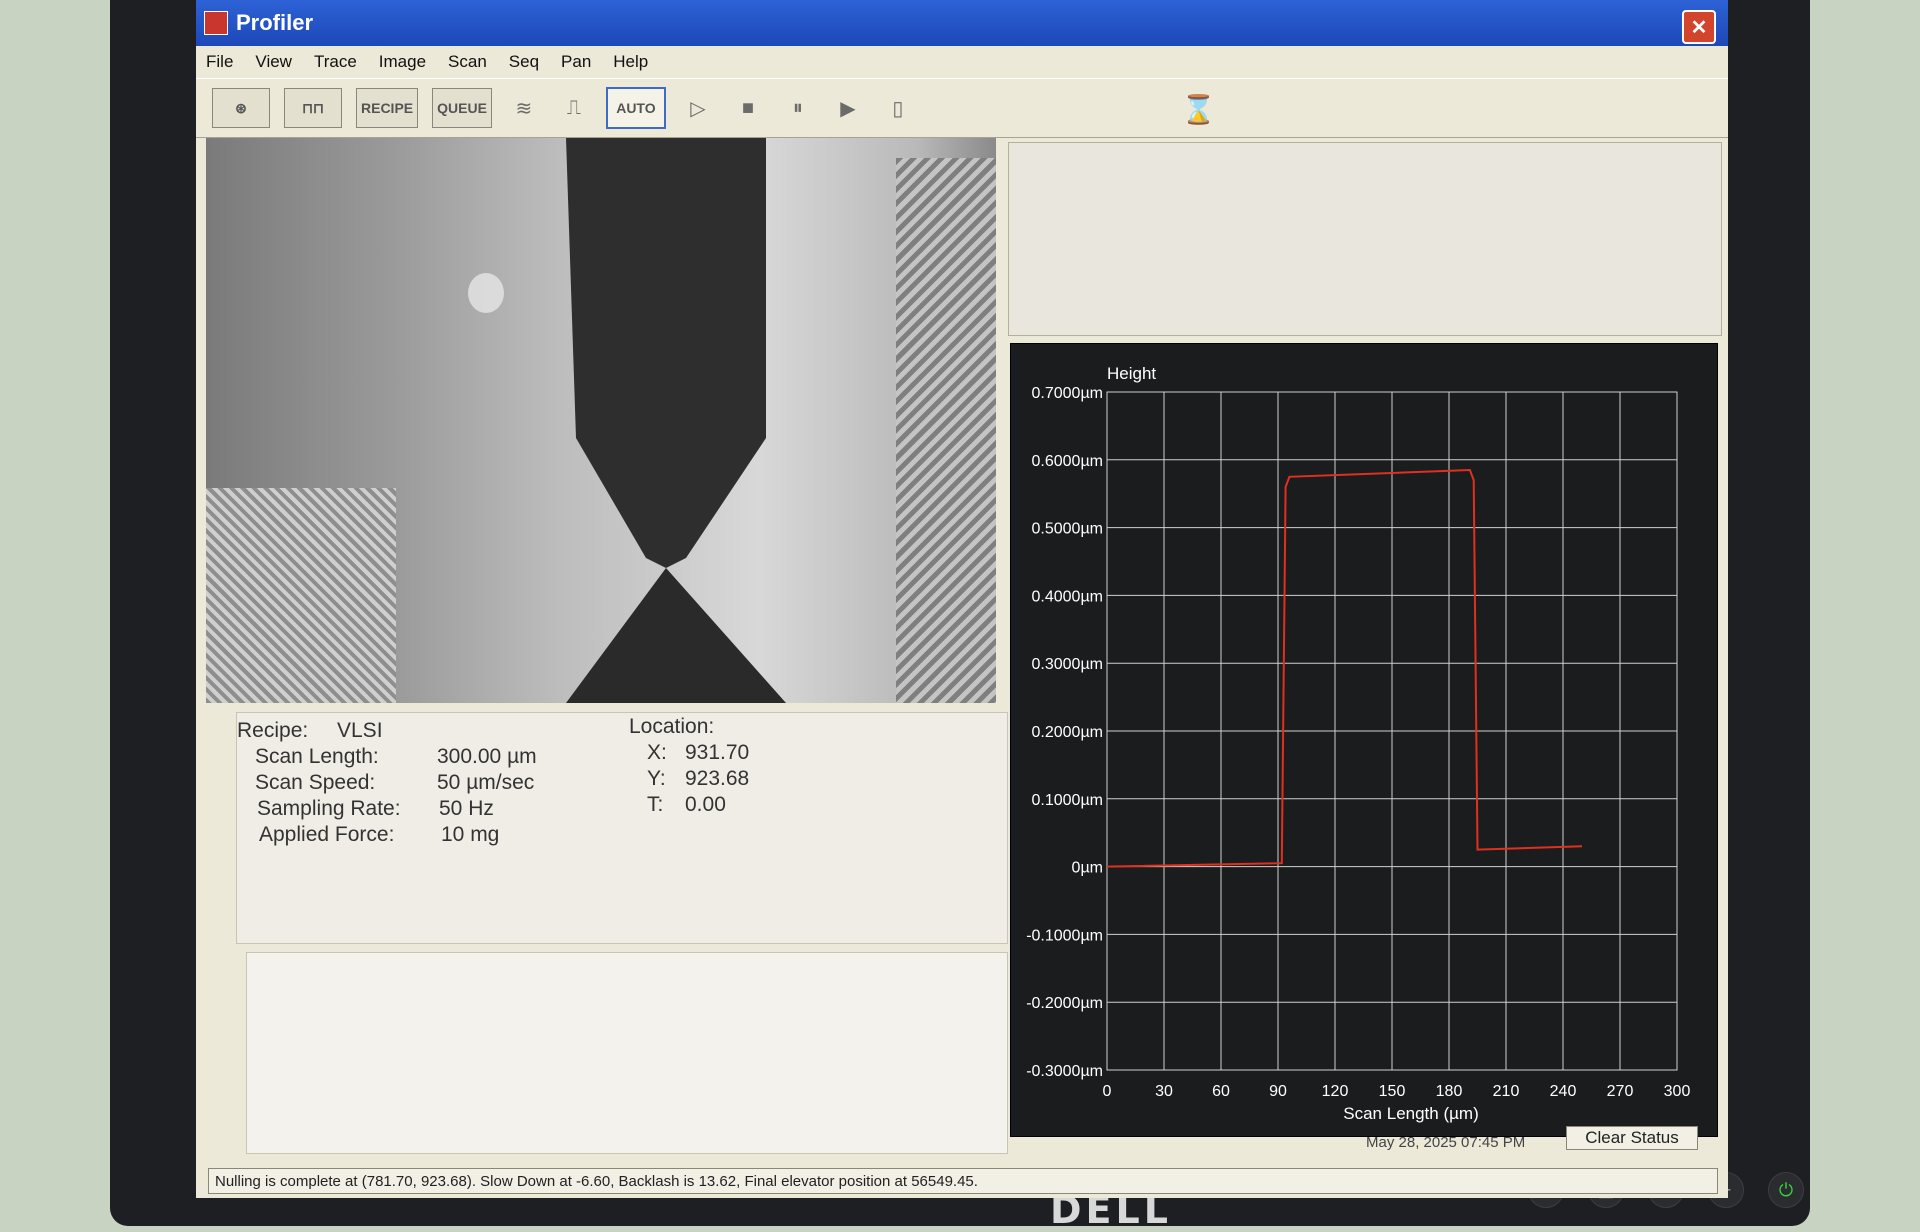  Describe the element at coordinates (962, 108) in the screenshot. I see `toolbar: ⊛ ⊓⊓ RECIPE QUEUE ≋ ⎍ AUTO ▷ ■ ⏸ ▶ ▯ ⌛` at that location.